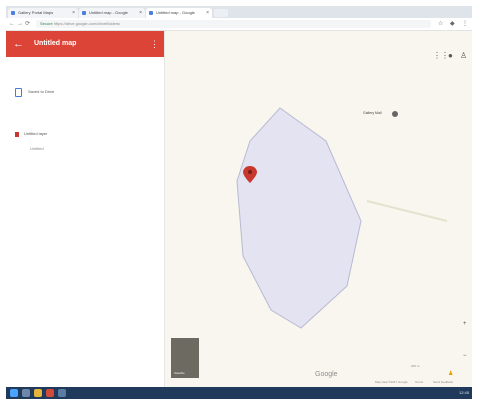 Image resolution: width=478 pixels, height=405 pixels. I want to click on forward-icon: →, so click(20, 24).